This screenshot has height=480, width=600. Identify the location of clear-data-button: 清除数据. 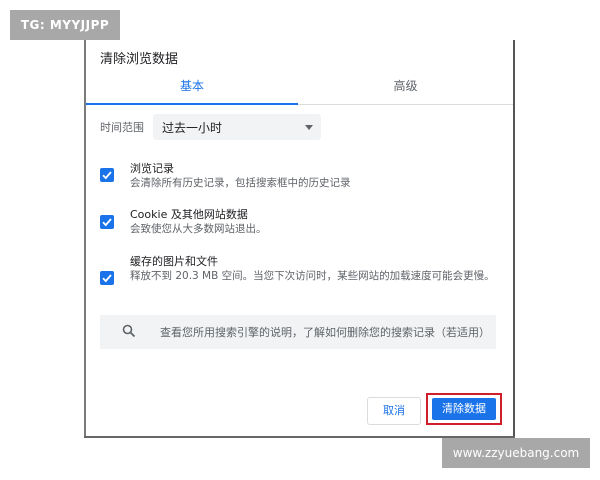
(464, 409).